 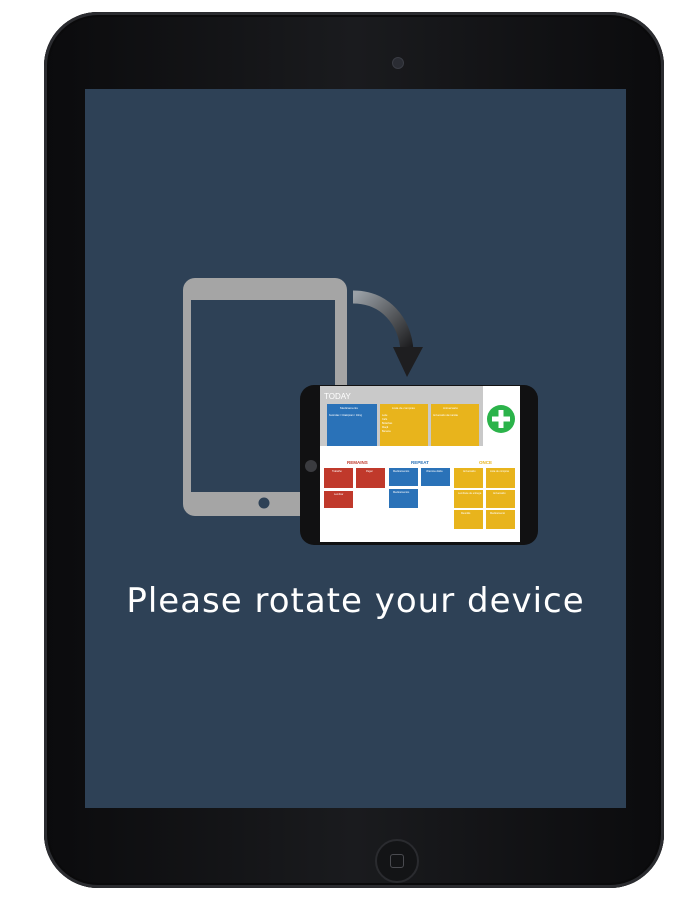 I want to click on svg-text: ONCE, so click(x=485, y=462).